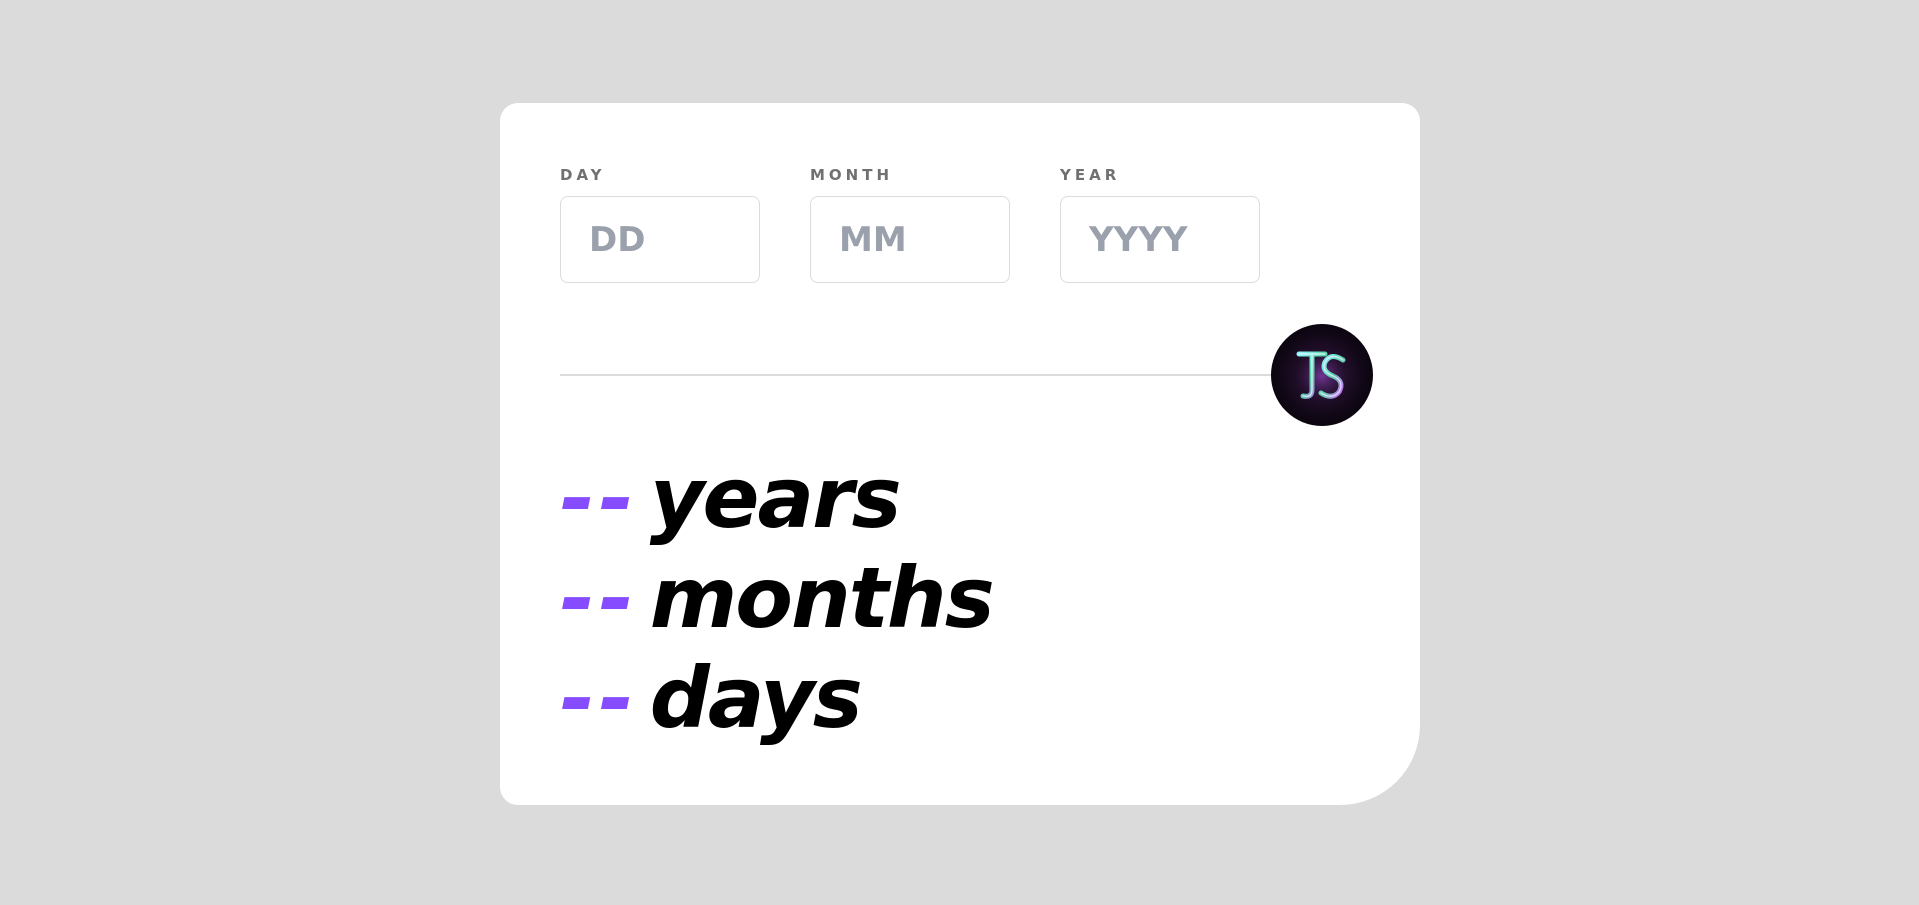 The image size is (1919, 905). I want to click on divider-row, so click(966, 375).